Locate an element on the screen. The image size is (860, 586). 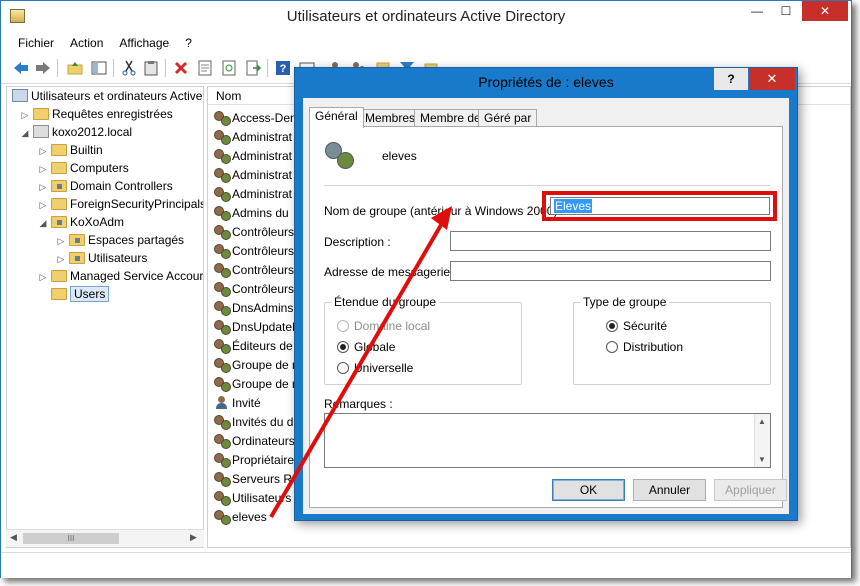
list-item: Access-Den is located at coordinates (255, 118).